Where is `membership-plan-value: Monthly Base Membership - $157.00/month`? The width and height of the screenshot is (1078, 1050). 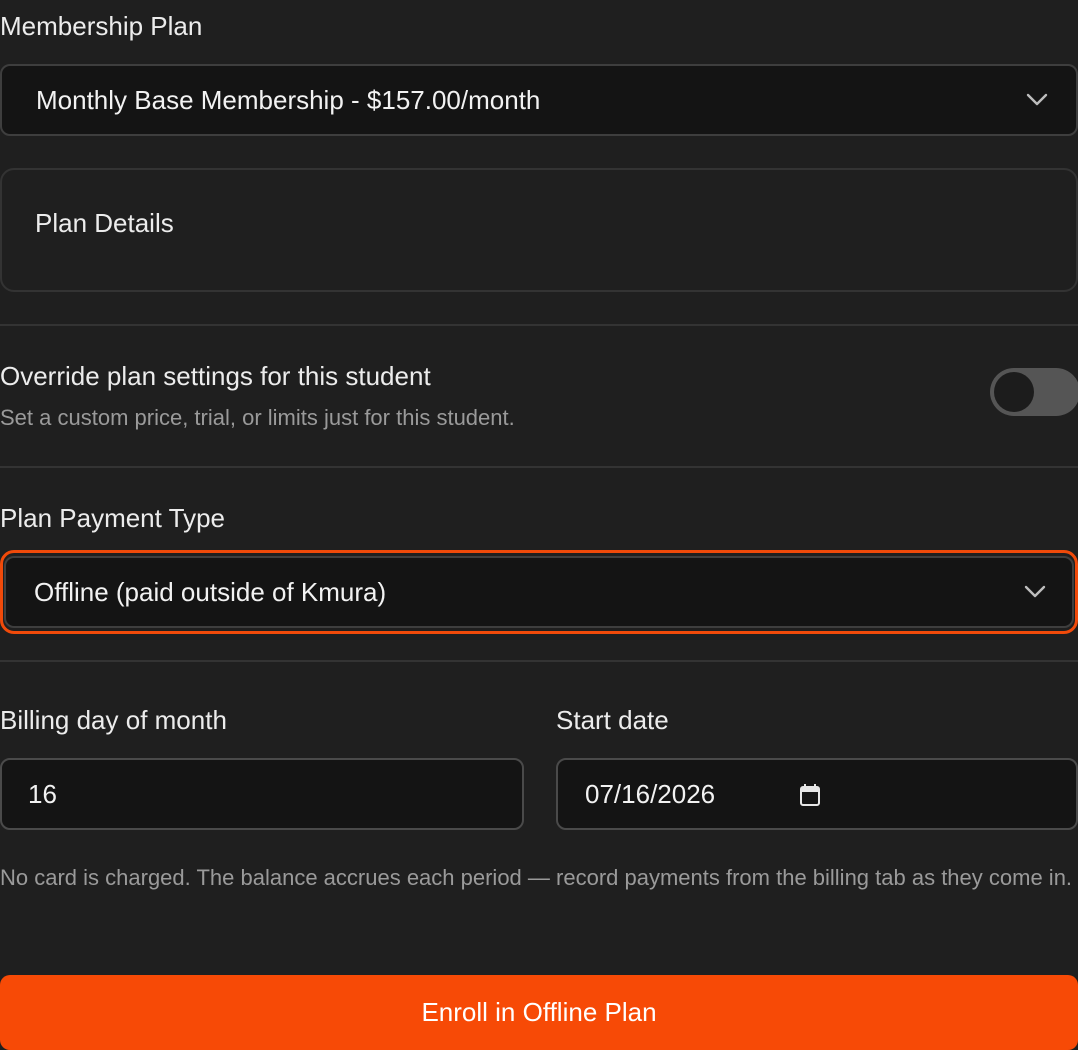 membership-plan-value: Monthly Base Membership - $157.00/month is located at coordinates (288, 99).